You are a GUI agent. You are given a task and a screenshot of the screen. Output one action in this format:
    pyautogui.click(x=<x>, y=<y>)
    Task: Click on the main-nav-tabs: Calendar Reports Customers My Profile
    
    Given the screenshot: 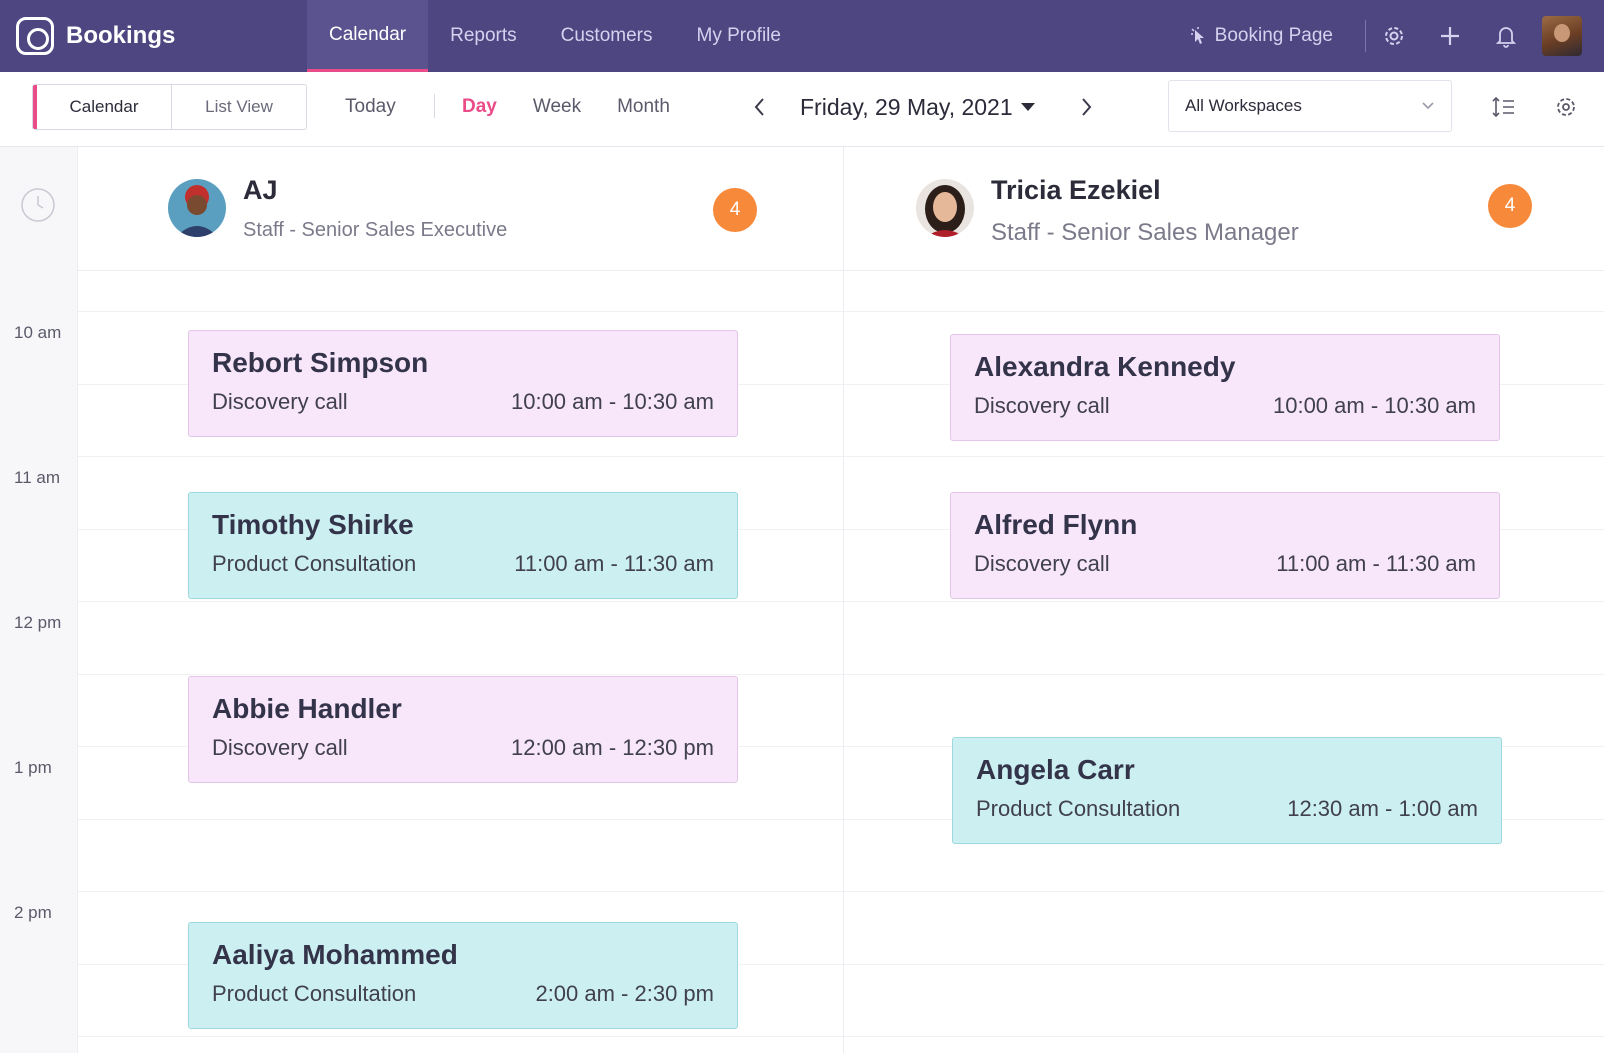 What is the action you would take?
    pyautogui.click(x=555, y=36)
    